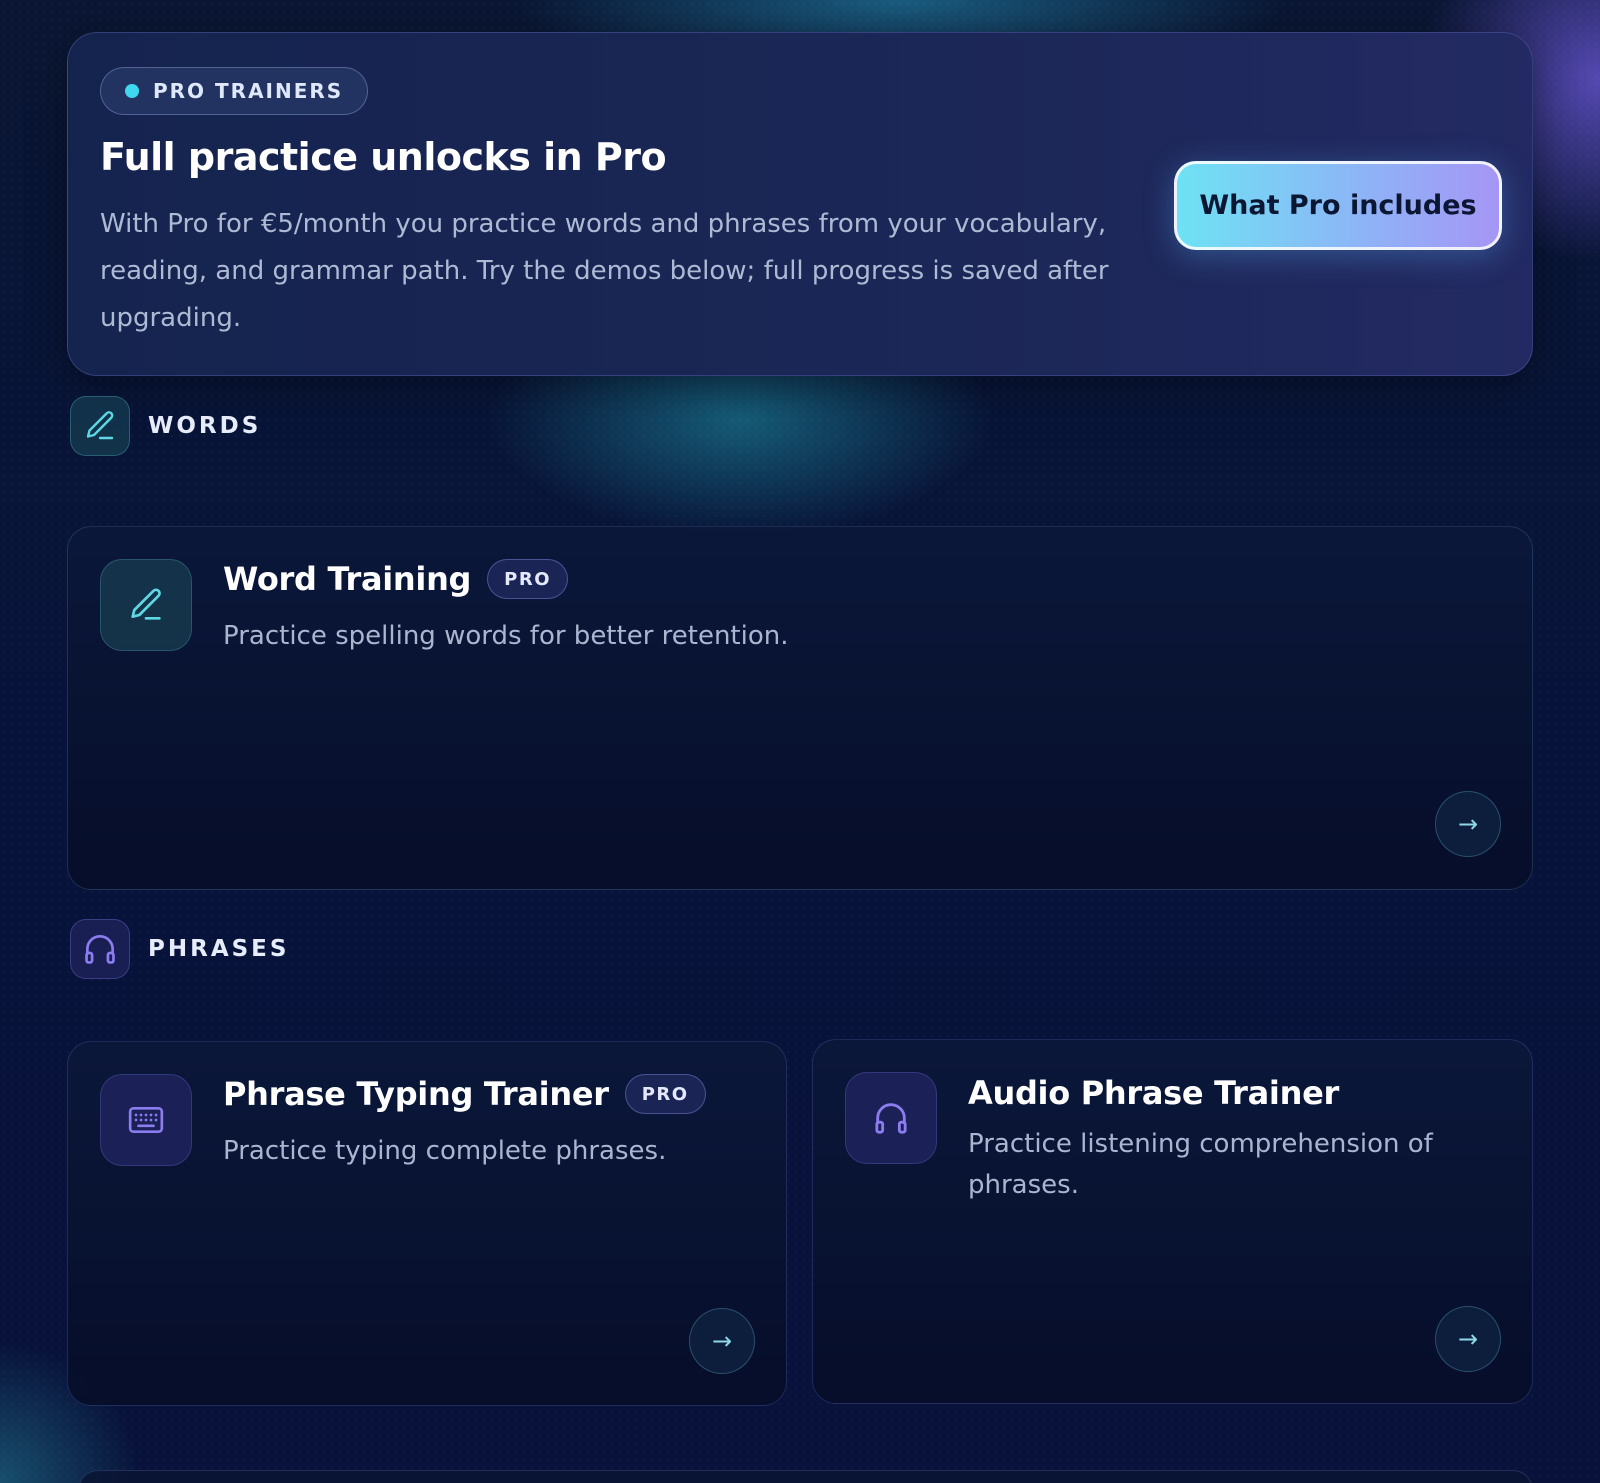  Describe the element at coordinates (248, 91) in the screenshot. I see `badge-label: PRO TRAINERS` at that location.